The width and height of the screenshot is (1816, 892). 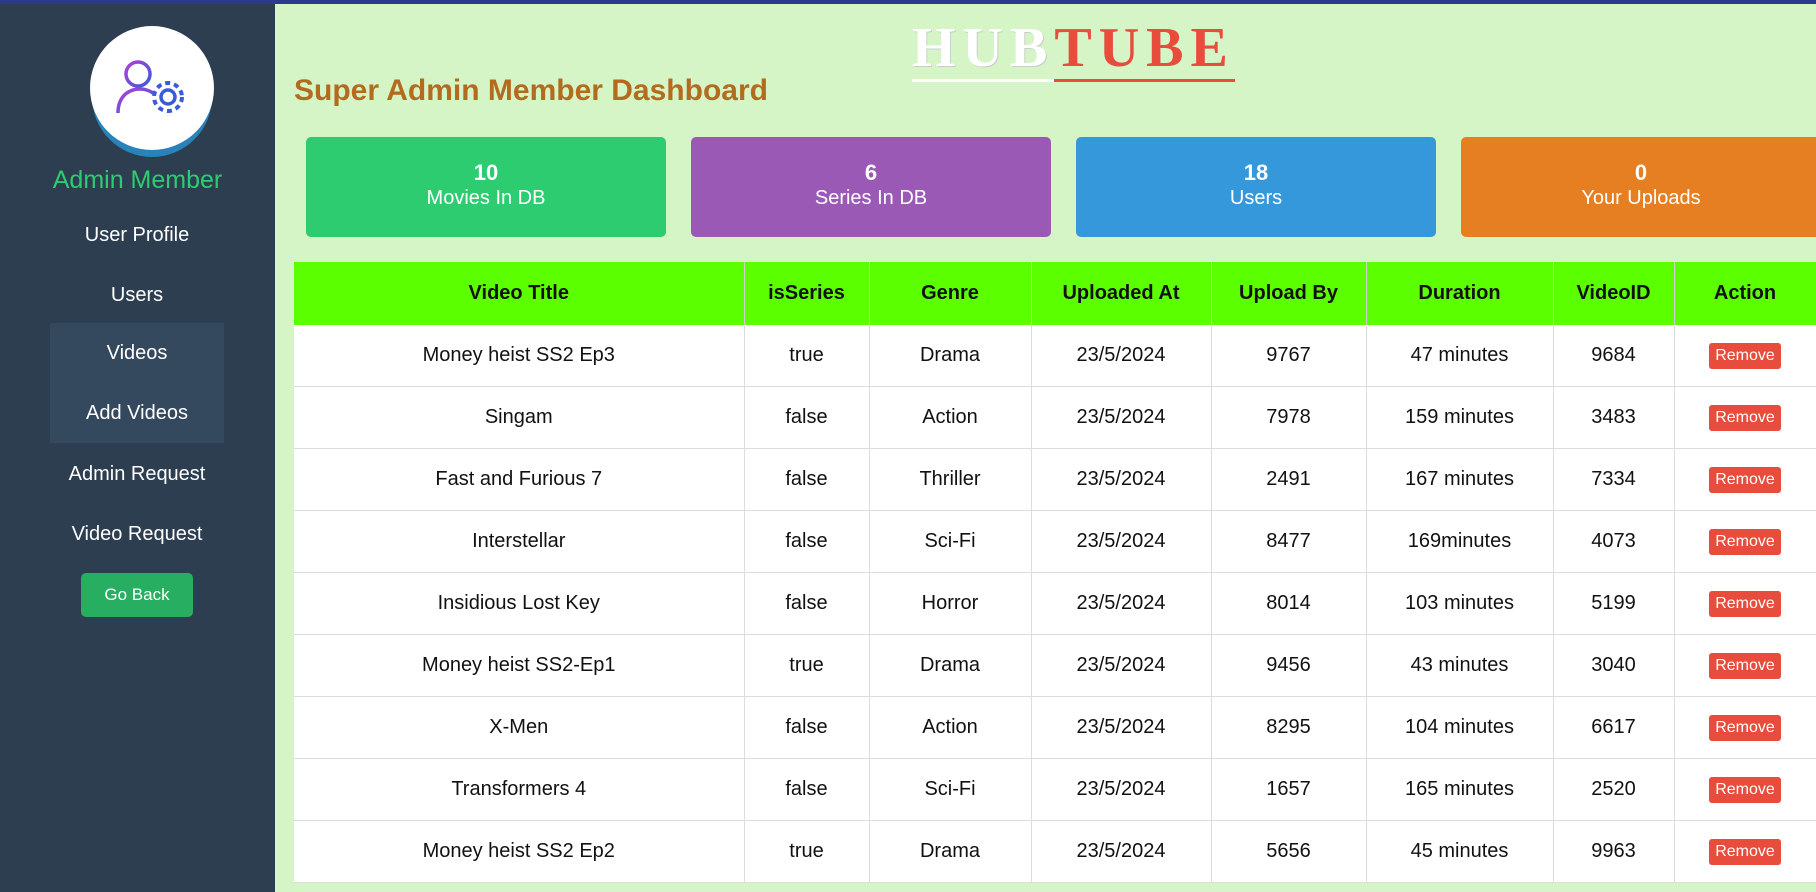 I want to click on cell-title: Fast and Furious 7, so click(x=519, y=479).